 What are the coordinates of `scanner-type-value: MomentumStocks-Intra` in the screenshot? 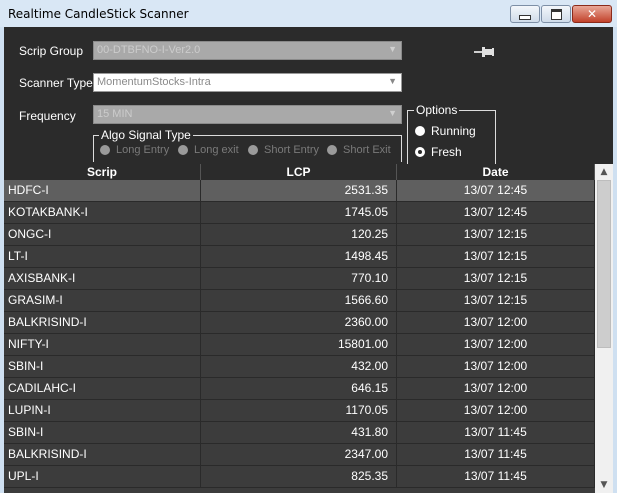 It's located at (154, 82).